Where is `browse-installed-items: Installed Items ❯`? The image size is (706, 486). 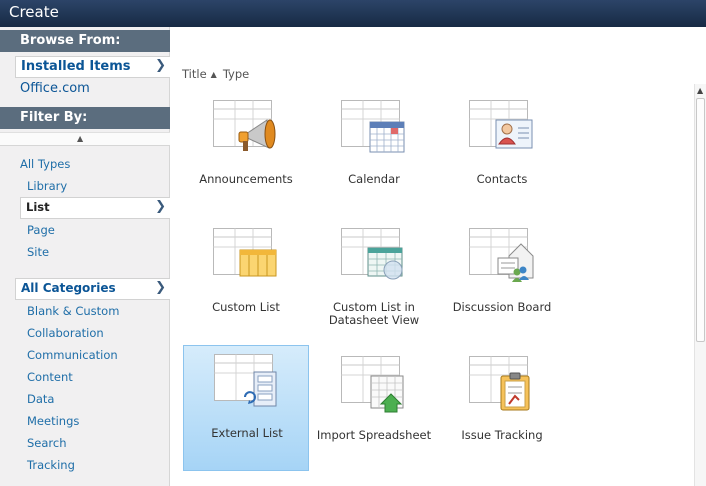
browse-installed-items: Installed Items ❯ is located at coordinates (92, 67).